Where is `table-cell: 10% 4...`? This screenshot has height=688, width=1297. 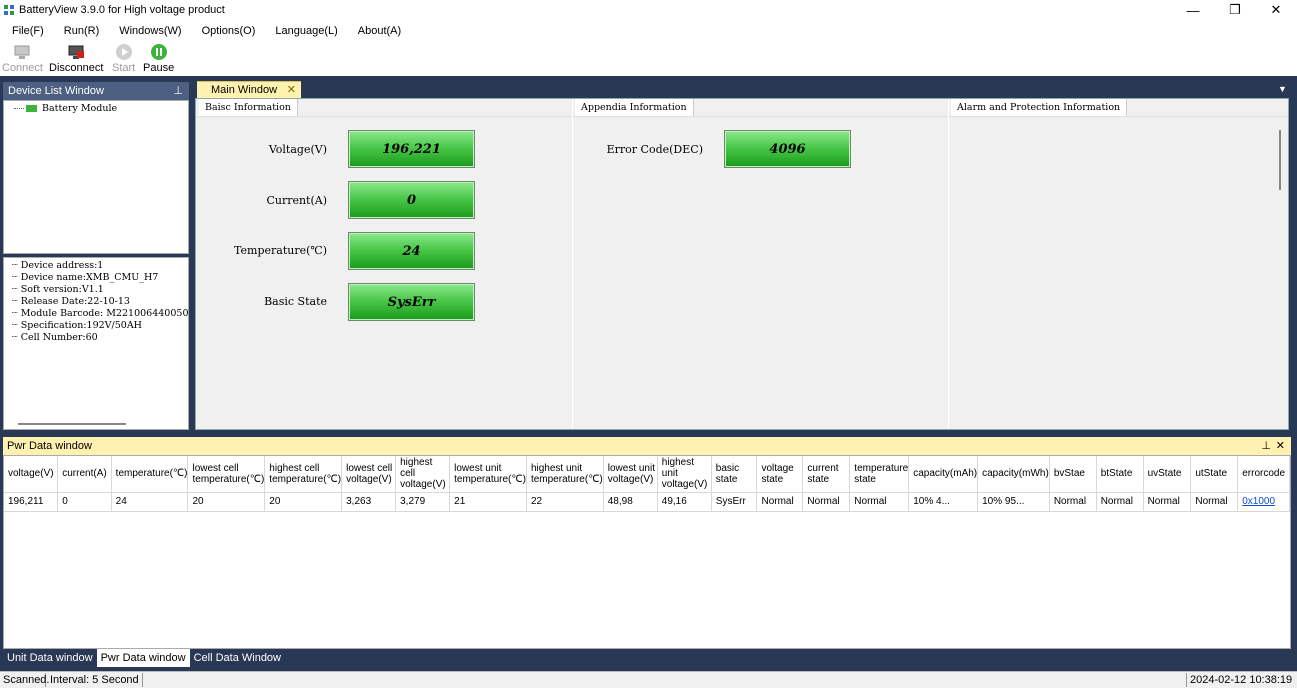
table-cell: 10% 4... is located at coordinates (943, 502).